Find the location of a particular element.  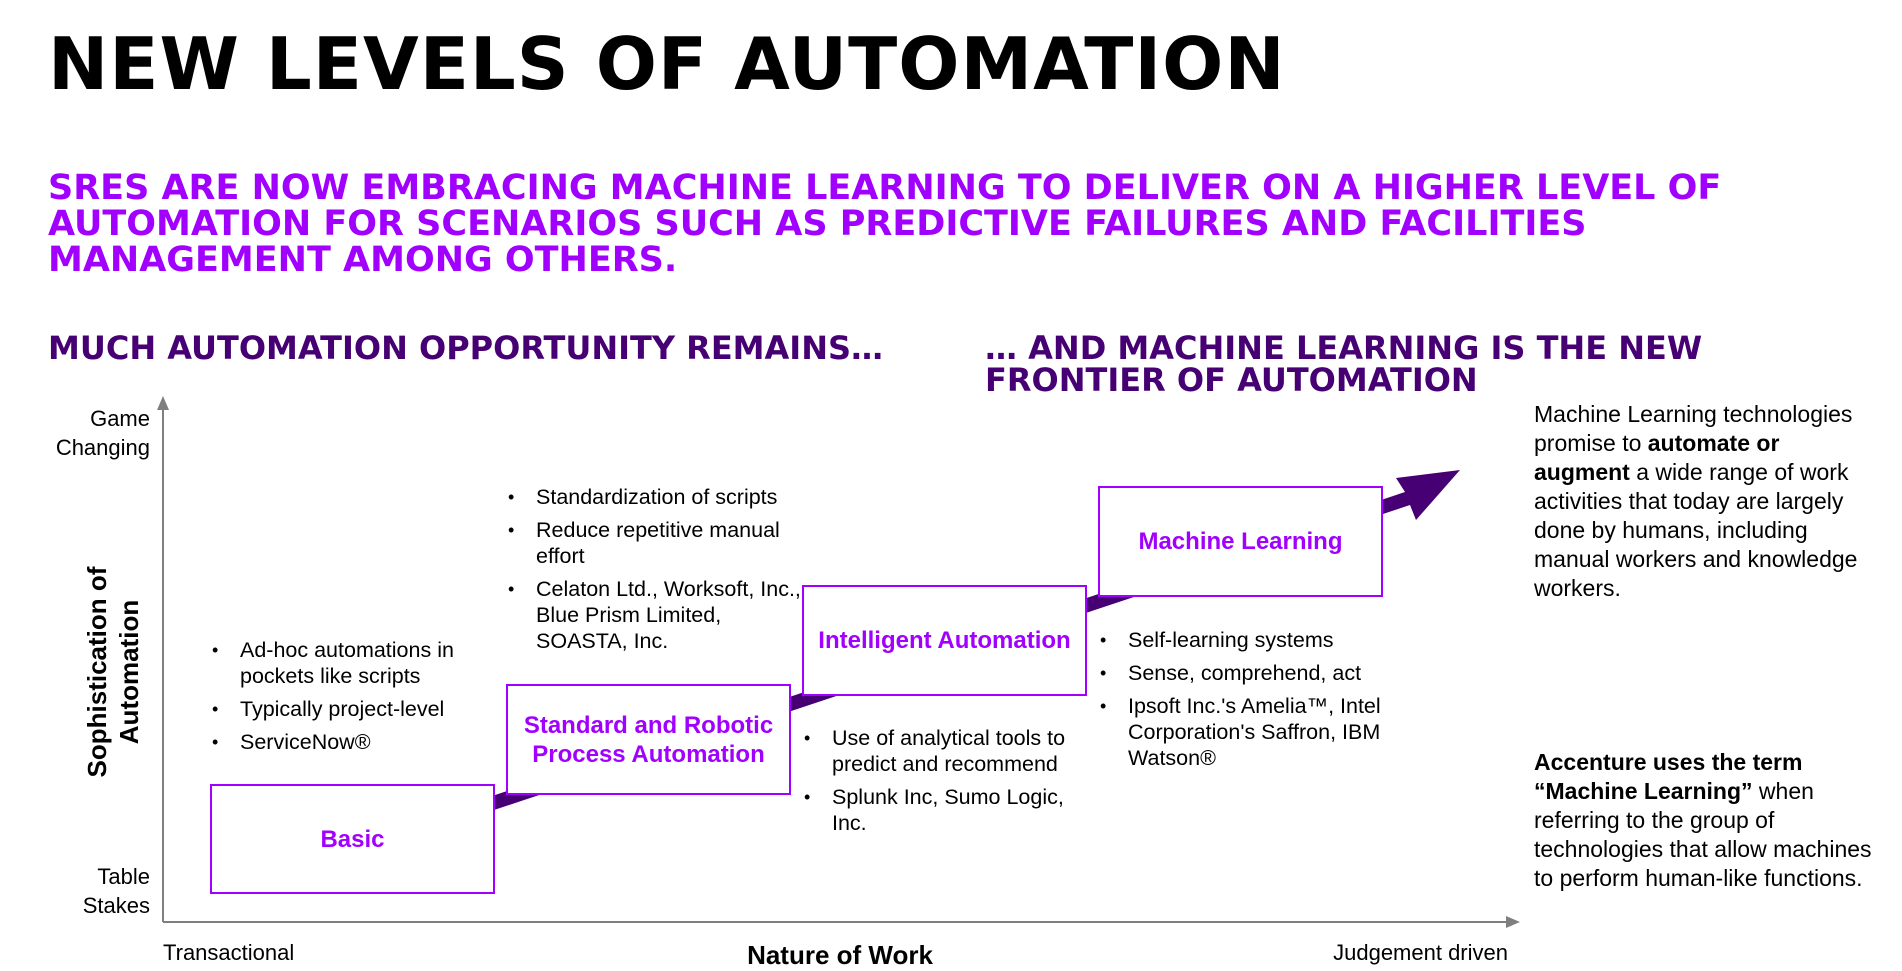

list-item: ServiceNow® is located at coordinates (345, 742).